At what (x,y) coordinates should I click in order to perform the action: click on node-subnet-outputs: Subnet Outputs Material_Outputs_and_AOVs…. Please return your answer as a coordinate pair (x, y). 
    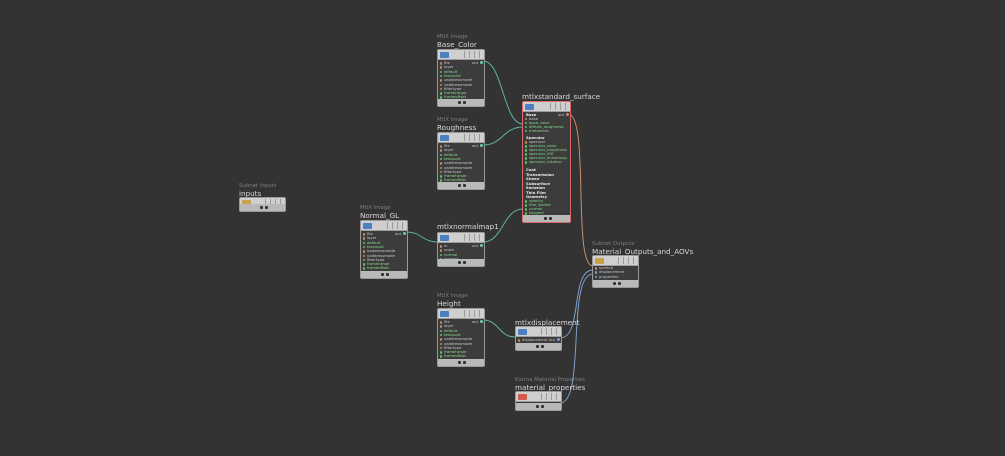
    Looking at the image, I should click on (642, 265).